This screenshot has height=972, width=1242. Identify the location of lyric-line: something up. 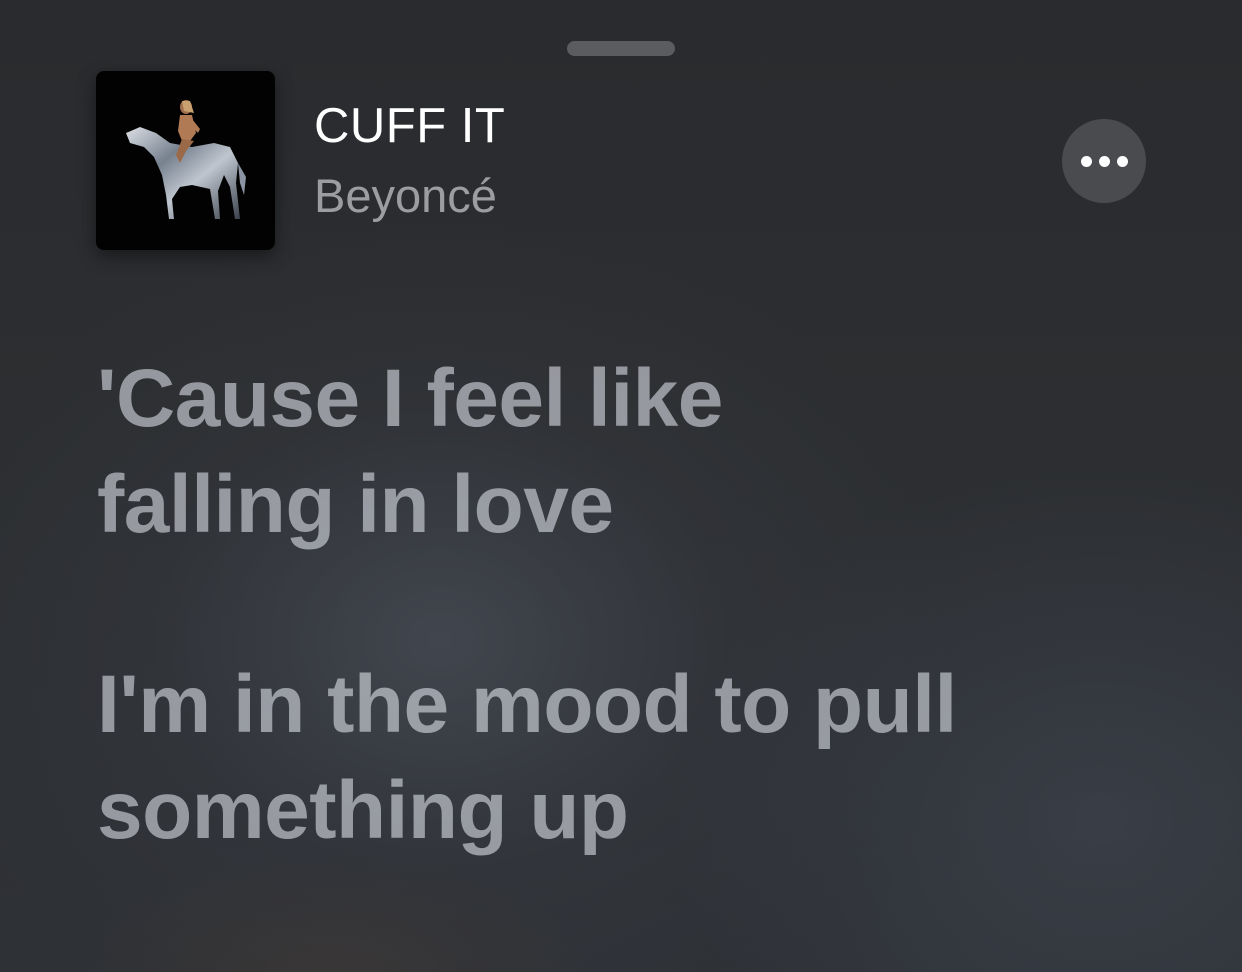
(637, 811).